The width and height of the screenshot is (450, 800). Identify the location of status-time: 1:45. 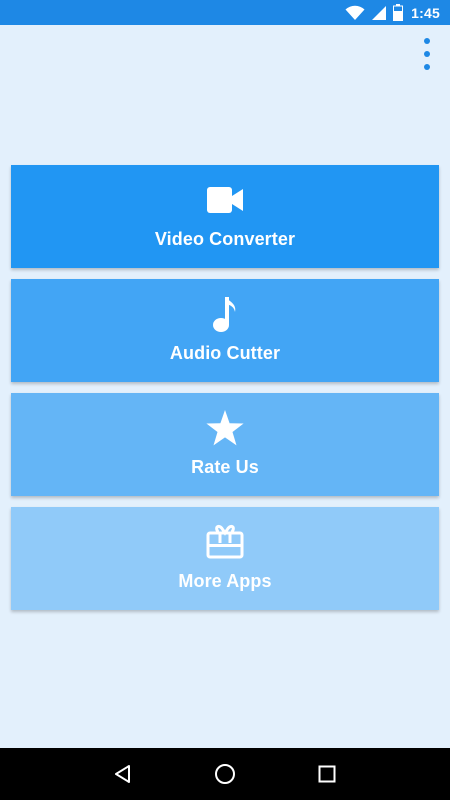
(425, 12).